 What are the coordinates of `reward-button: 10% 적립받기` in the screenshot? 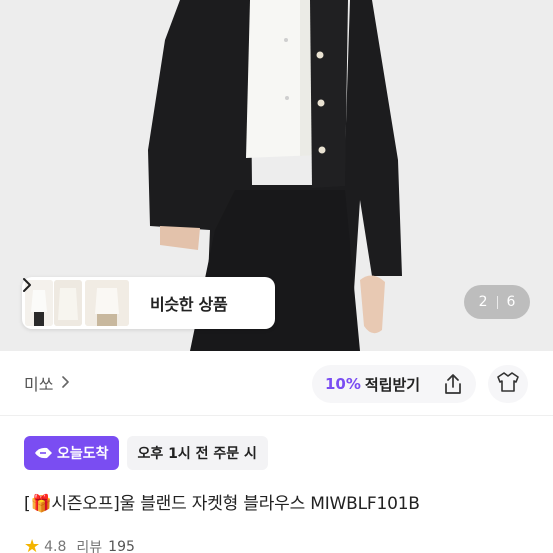 It's located at (394, 384).